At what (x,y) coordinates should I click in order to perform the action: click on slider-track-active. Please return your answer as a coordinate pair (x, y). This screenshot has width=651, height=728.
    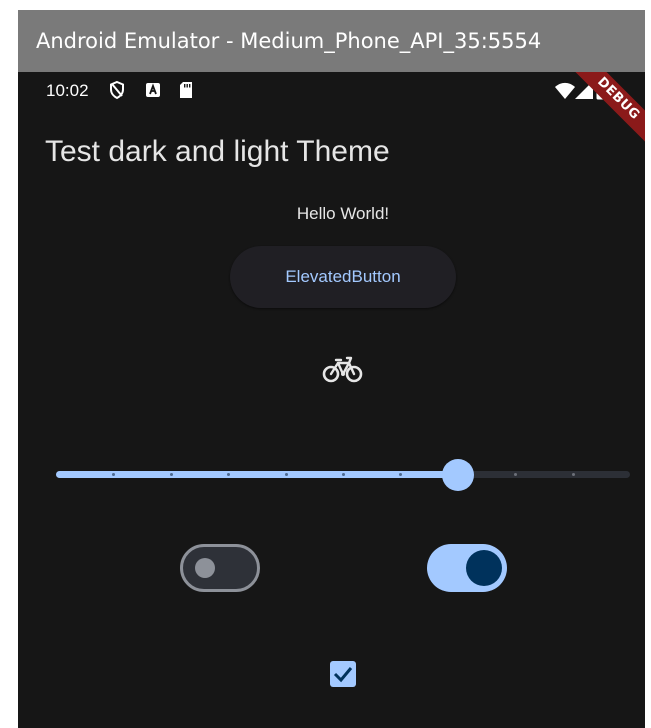
    Looking at the image, I should click on (257, 474).